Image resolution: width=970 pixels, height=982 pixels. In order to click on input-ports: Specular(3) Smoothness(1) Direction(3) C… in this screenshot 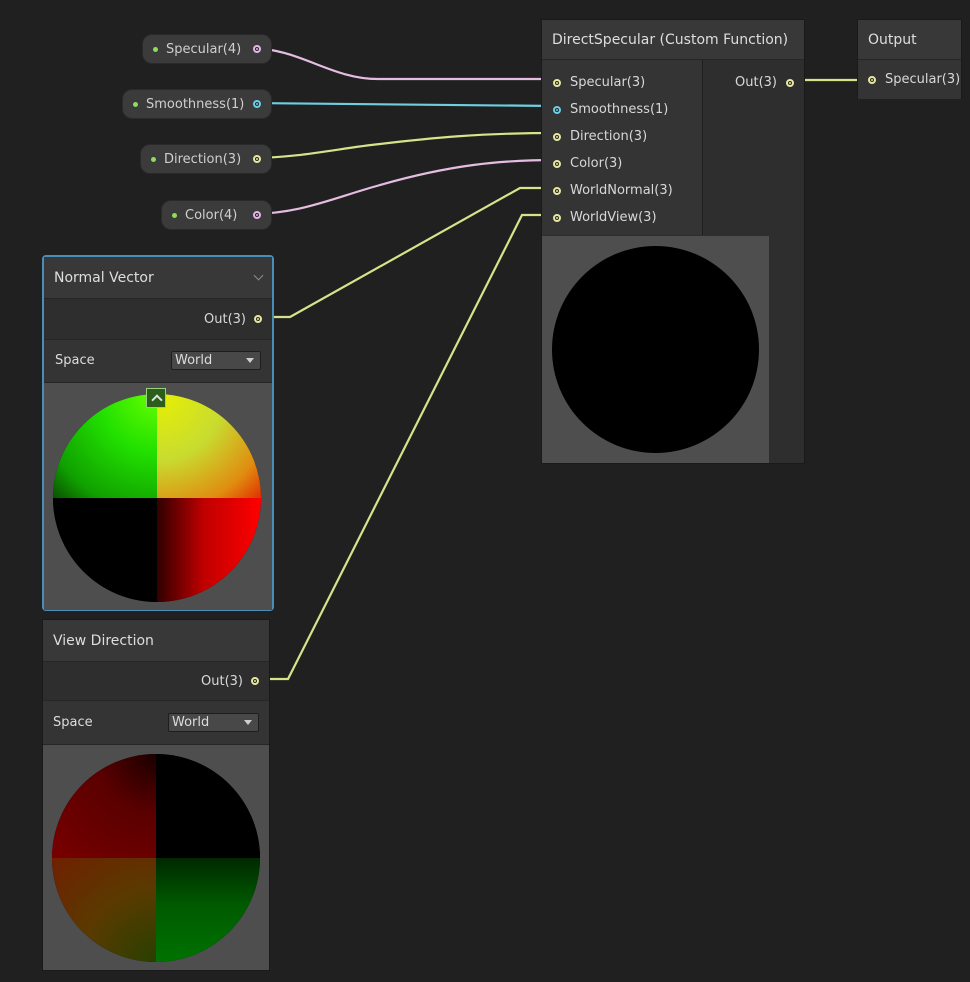, I will do `click(622, 147)`.